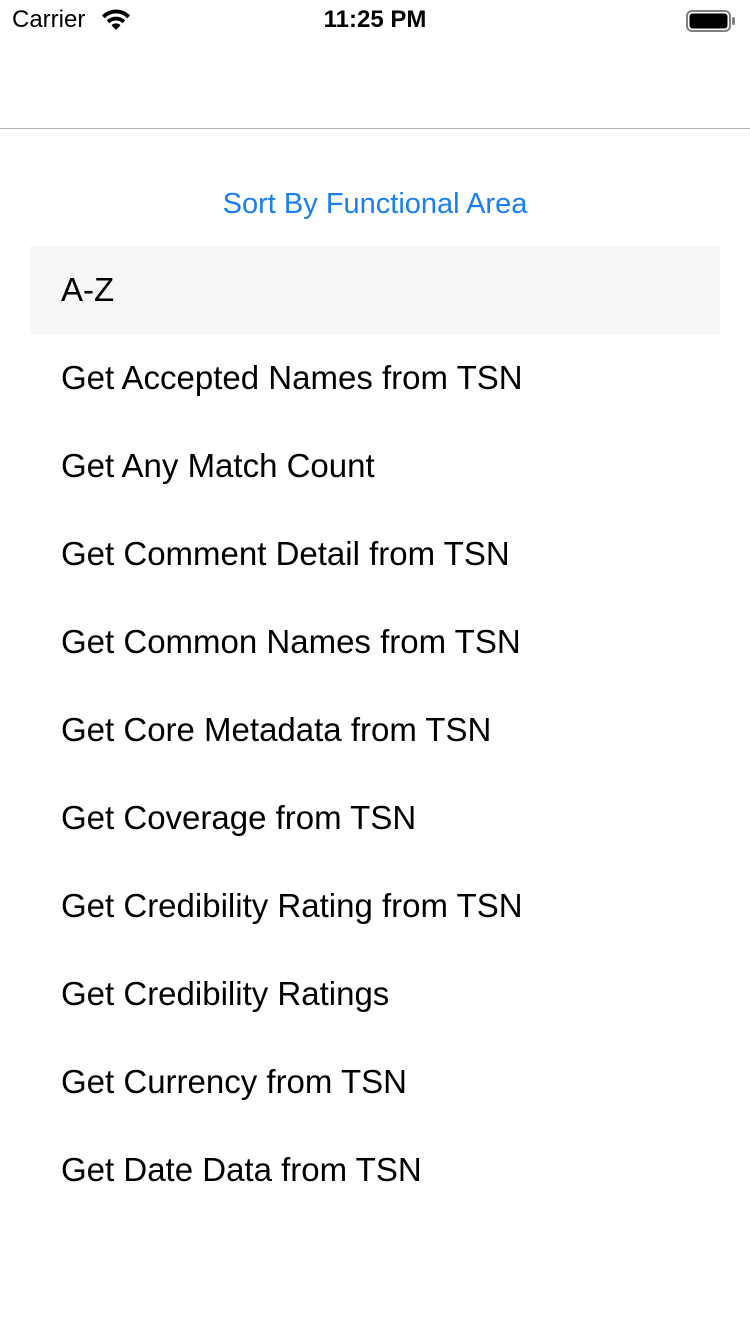 This screenshot has height=1334, width=750. I want to click on list-item-a-z: A-Z, so click(375, 290).